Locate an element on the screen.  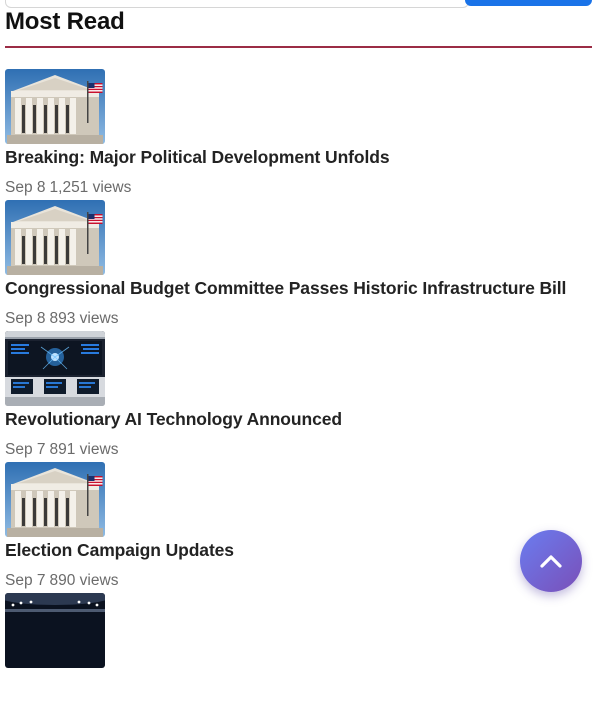
article-views: 1,251 views is located at coordinates (90, 187).